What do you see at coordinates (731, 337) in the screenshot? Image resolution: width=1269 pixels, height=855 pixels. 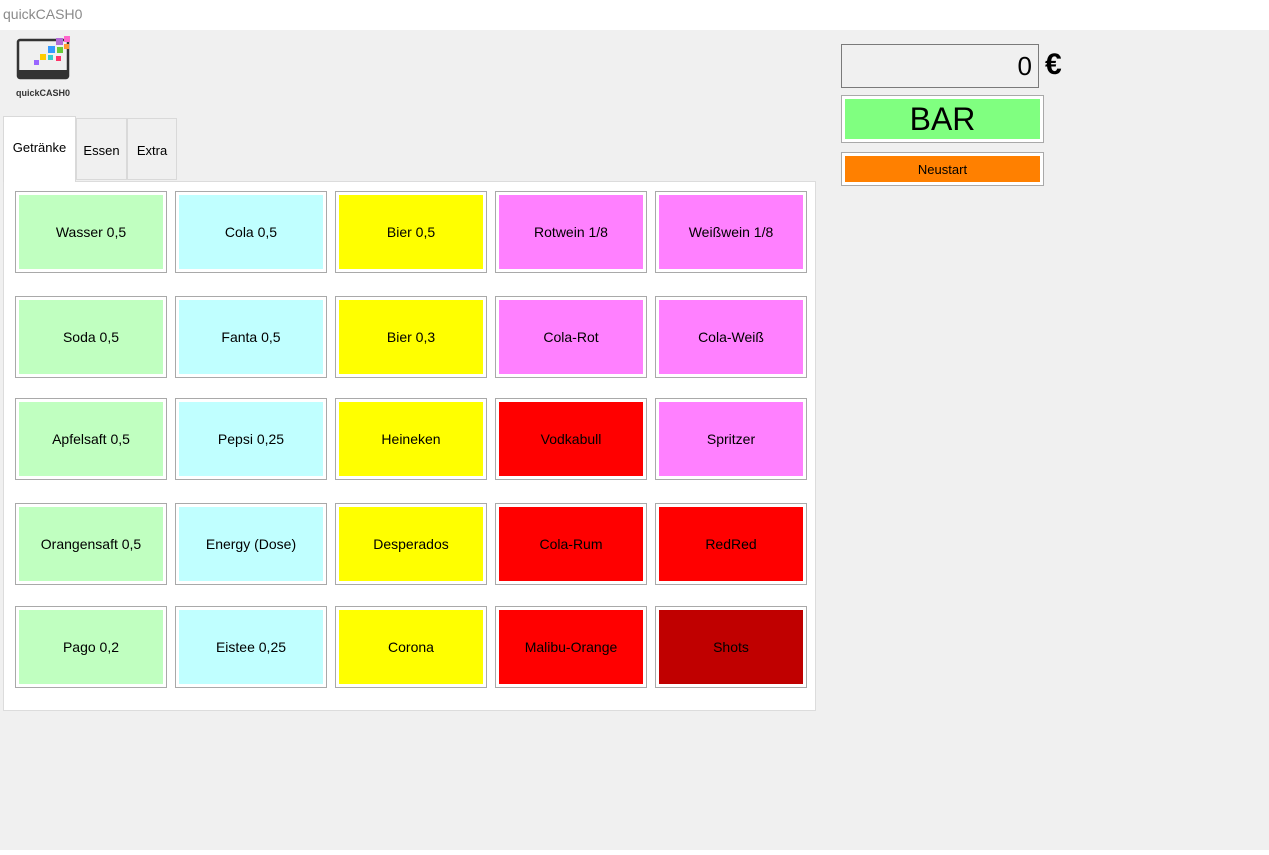 I see `product-button: Cola-Weiß` at bounding box center [731, 337].